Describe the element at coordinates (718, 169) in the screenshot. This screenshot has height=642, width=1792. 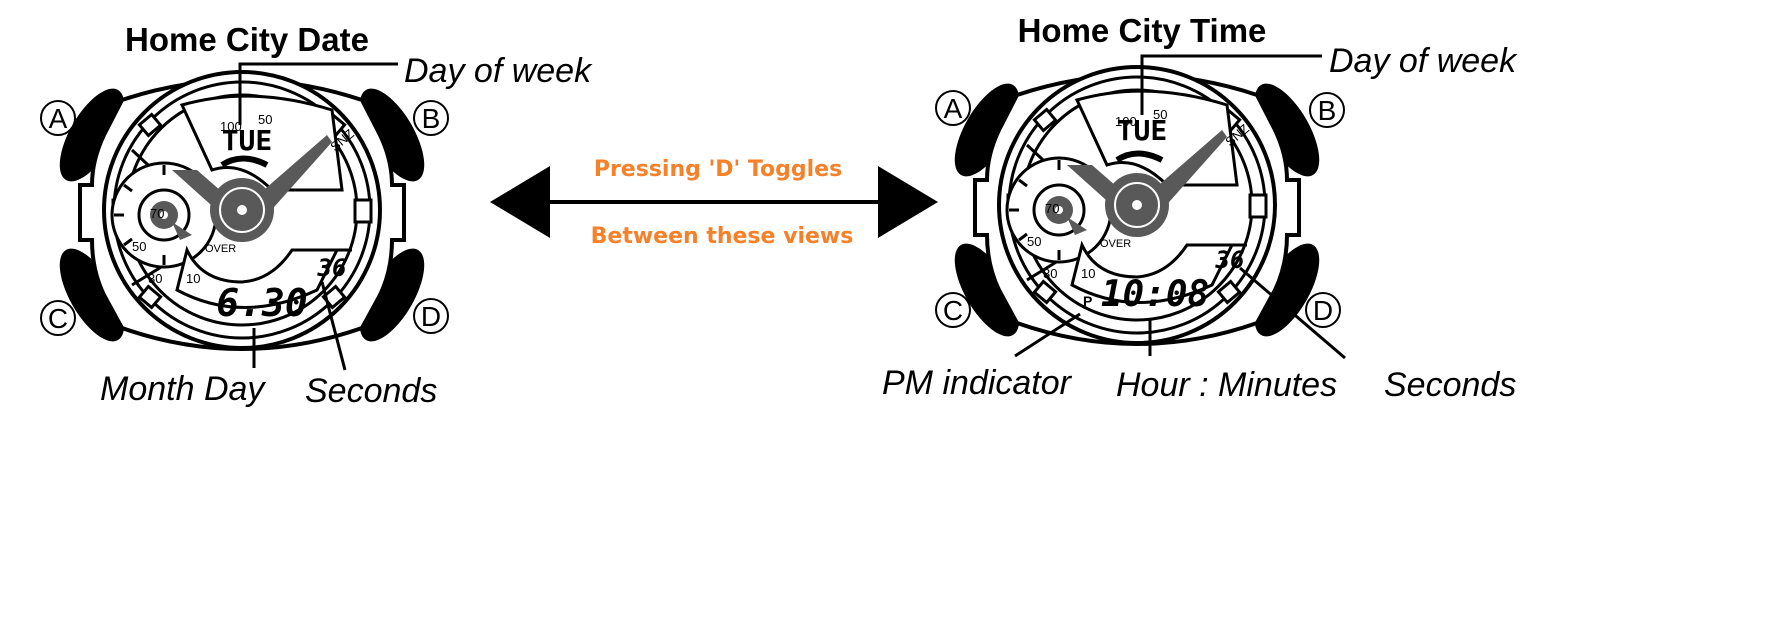
I see `caption-line-1: Pressing 'D' Toggles` at that location.